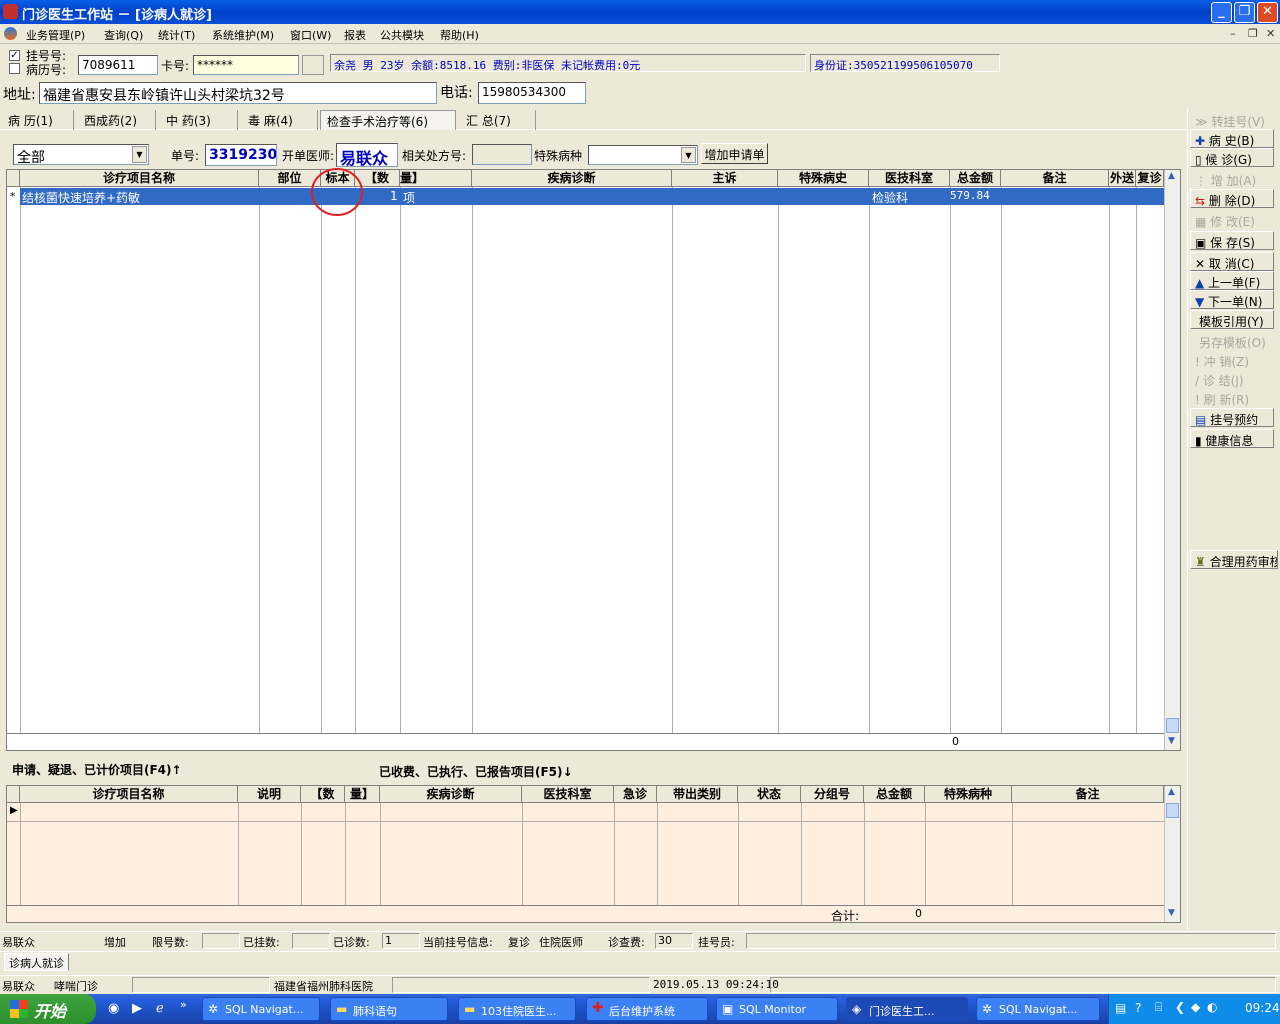  I want to click on volume-icon: ◐, so click(1212, 1007).